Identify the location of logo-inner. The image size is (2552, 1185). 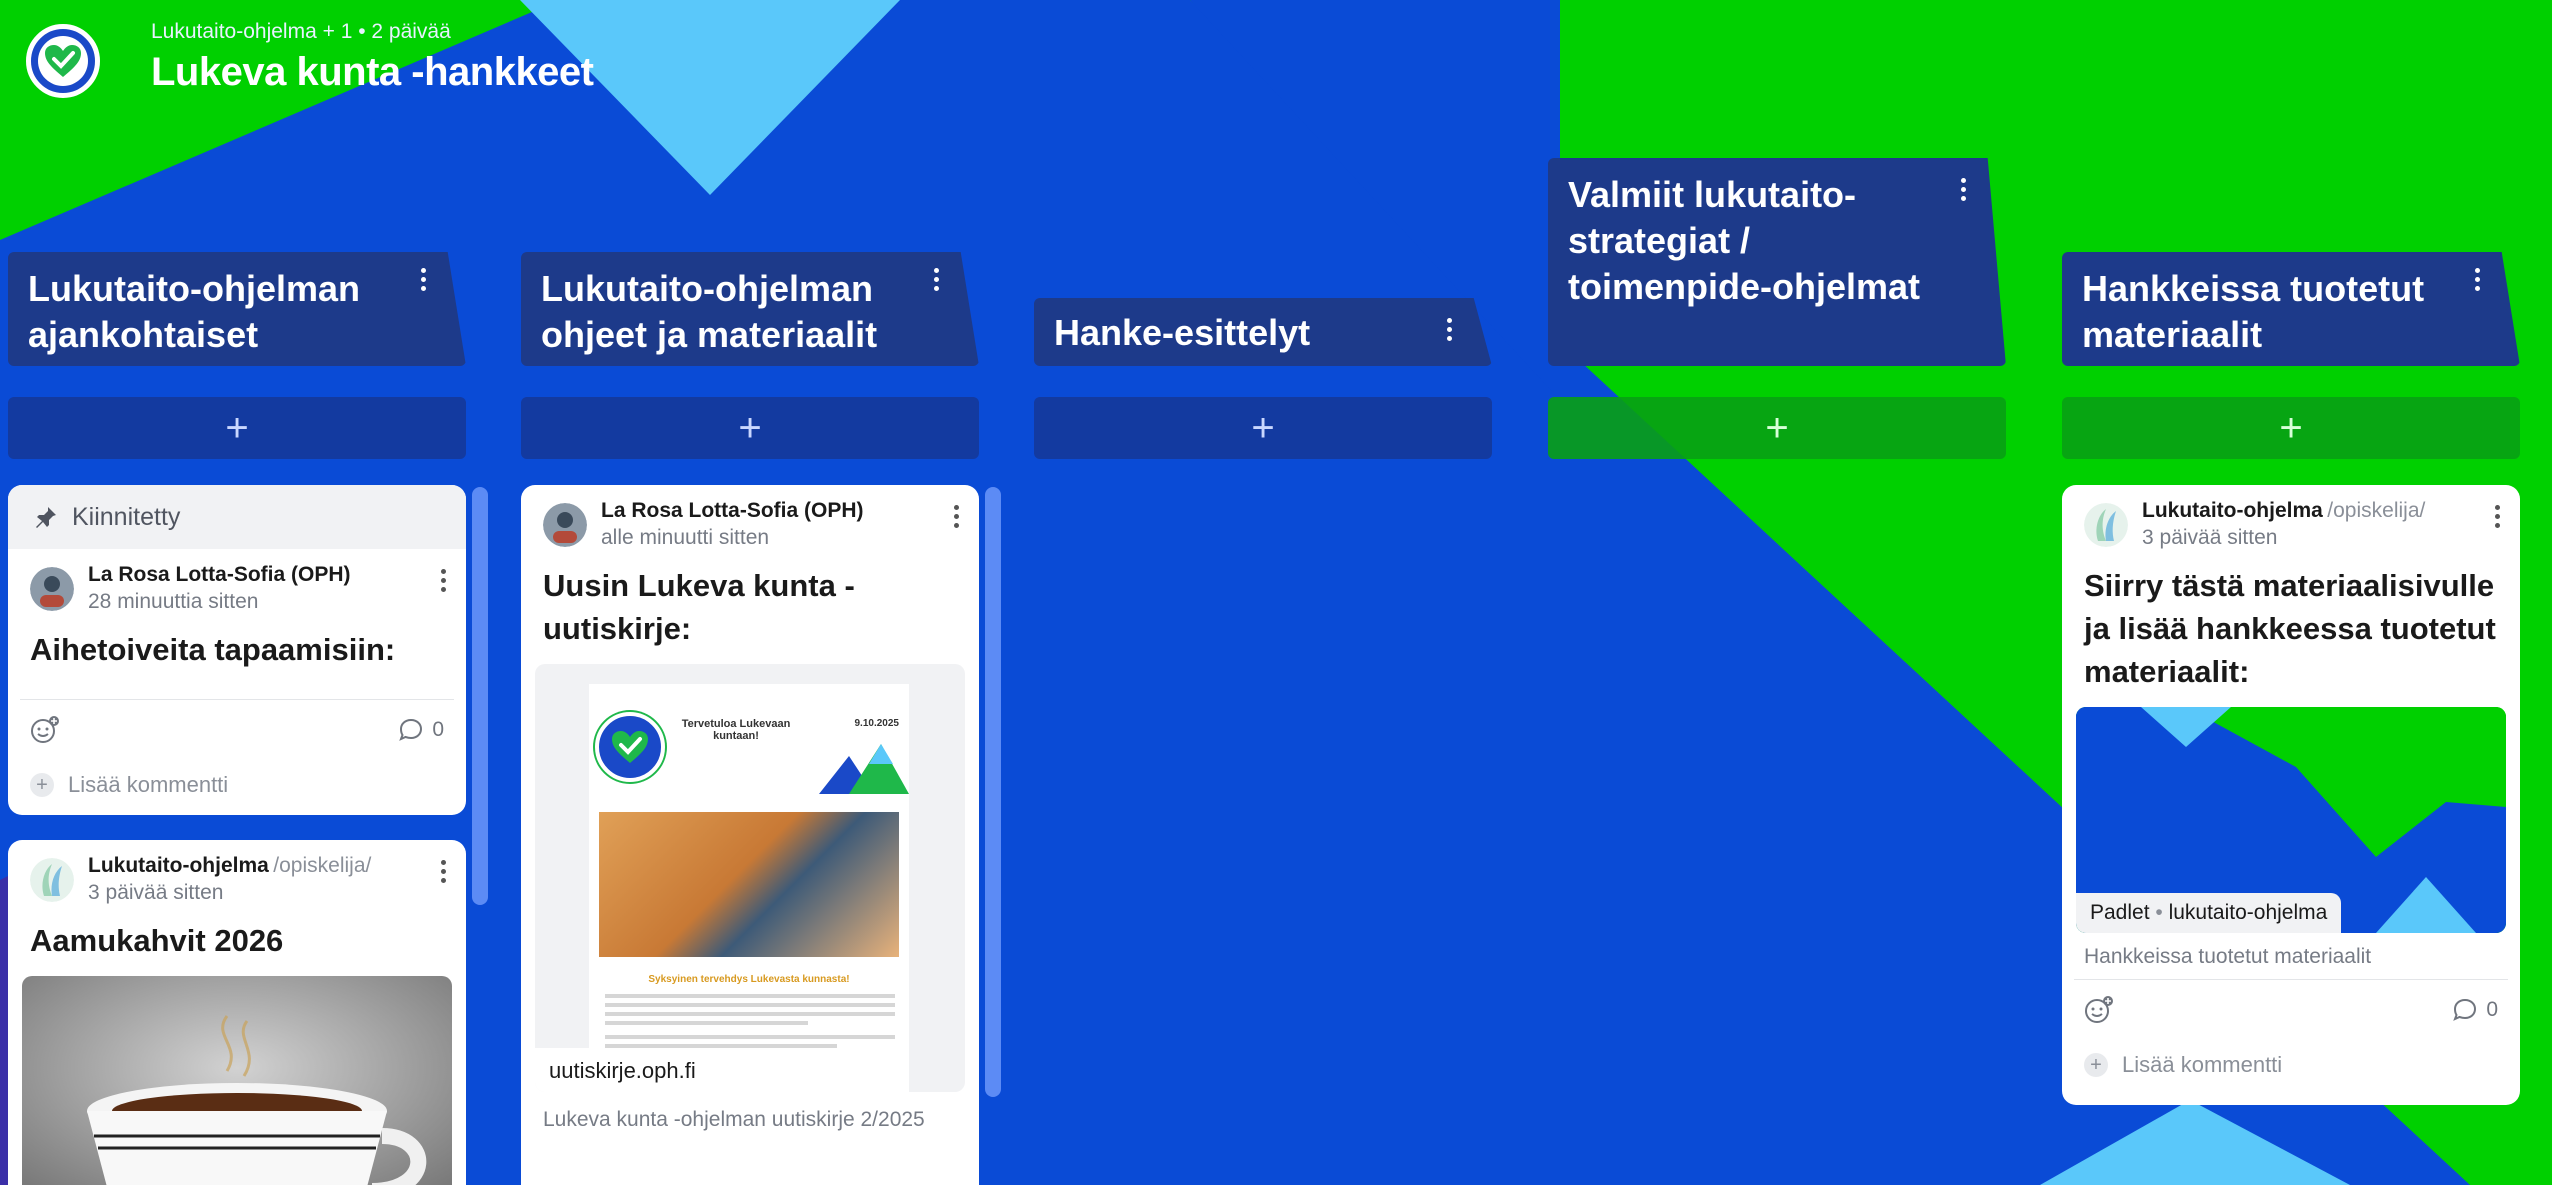
(63, 61).